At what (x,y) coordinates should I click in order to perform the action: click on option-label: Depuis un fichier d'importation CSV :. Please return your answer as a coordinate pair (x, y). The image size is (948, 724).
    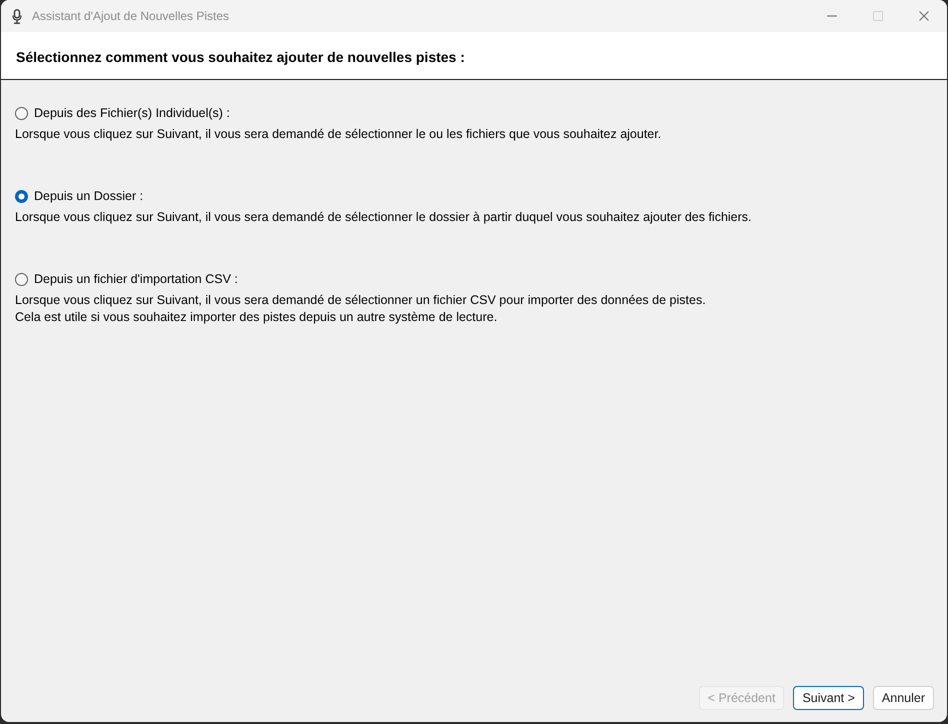
    Looking at the image, I should click on (136, 279).